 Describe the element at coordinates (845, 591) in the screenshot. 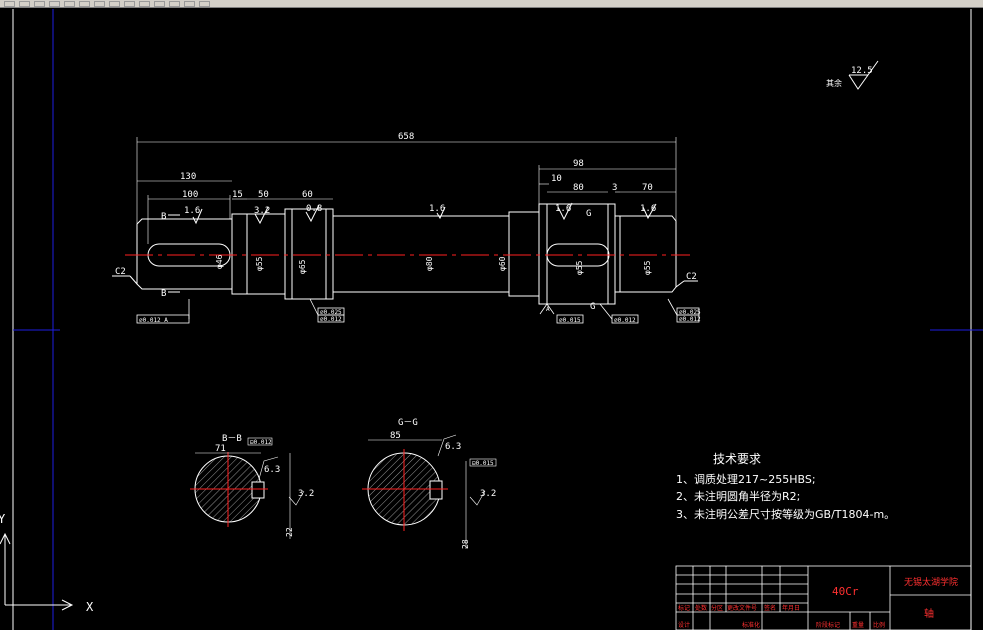

I see `material: 40Cr` at that location.